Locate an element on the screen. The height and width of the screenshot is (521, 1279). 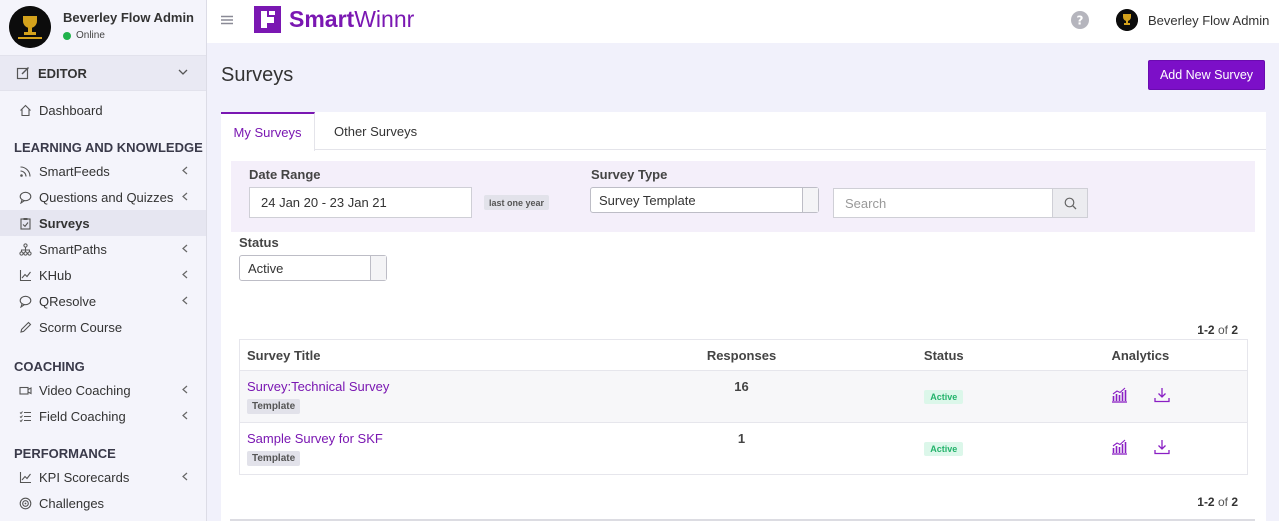
sidebar-user-name: Beverley Flow Admin is located at coordinates (128, 17).